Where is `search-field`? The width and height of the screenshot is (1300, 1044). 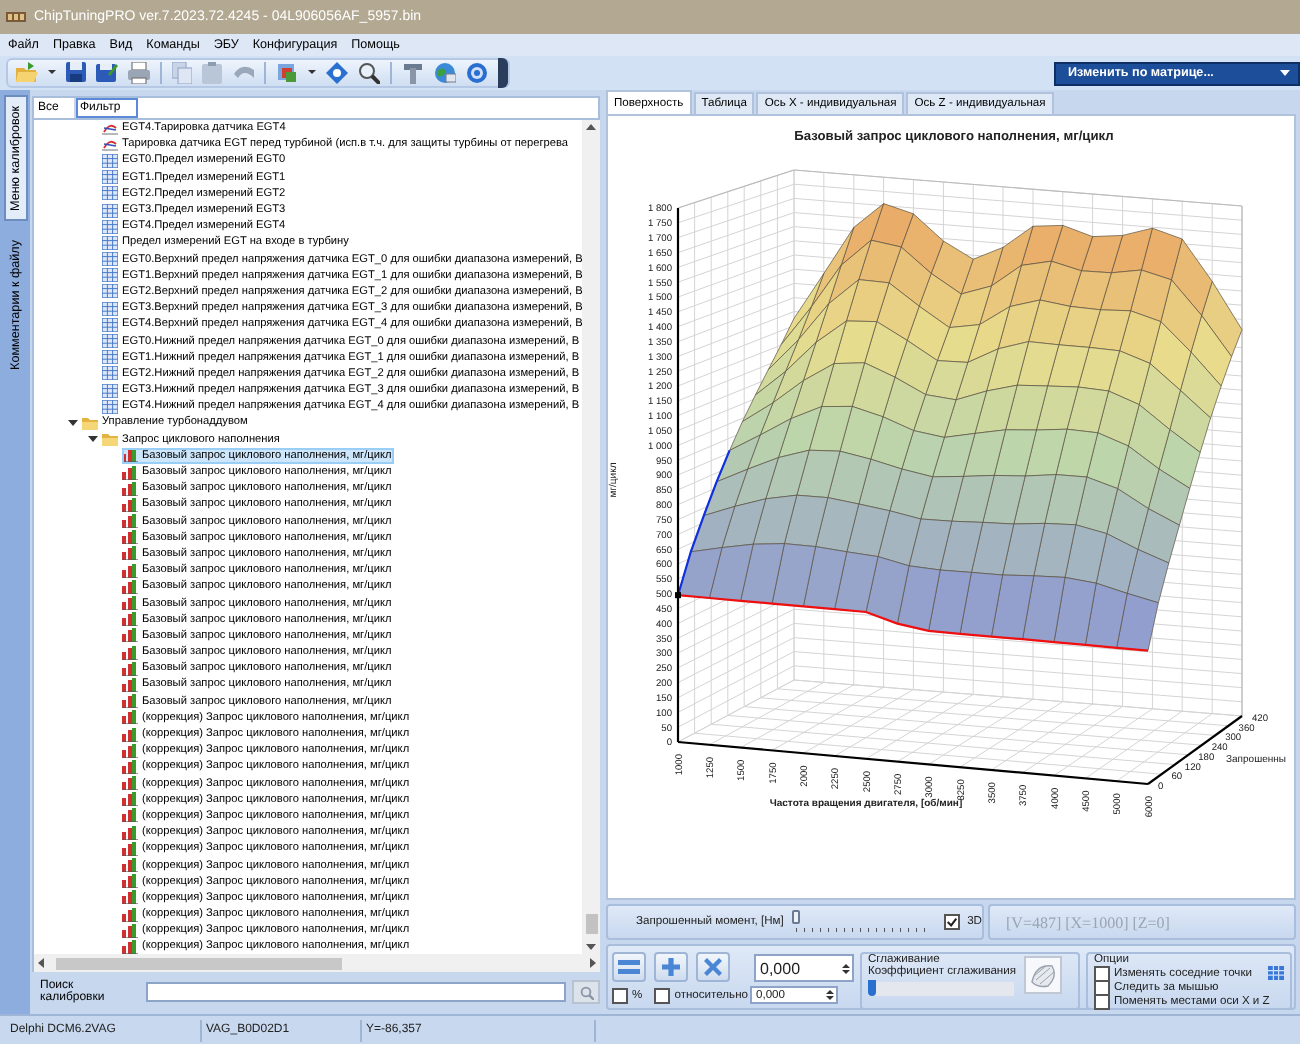 search-field is located at coordinates (355, 992).